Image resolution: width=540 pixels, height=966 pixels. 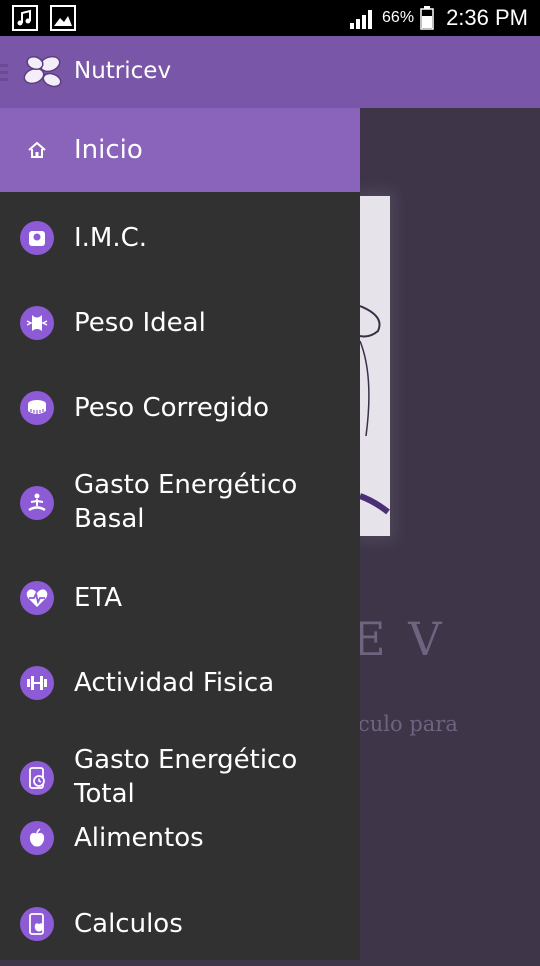 I want to click on menu-label: I.M.C., so click(x=111, y=238).